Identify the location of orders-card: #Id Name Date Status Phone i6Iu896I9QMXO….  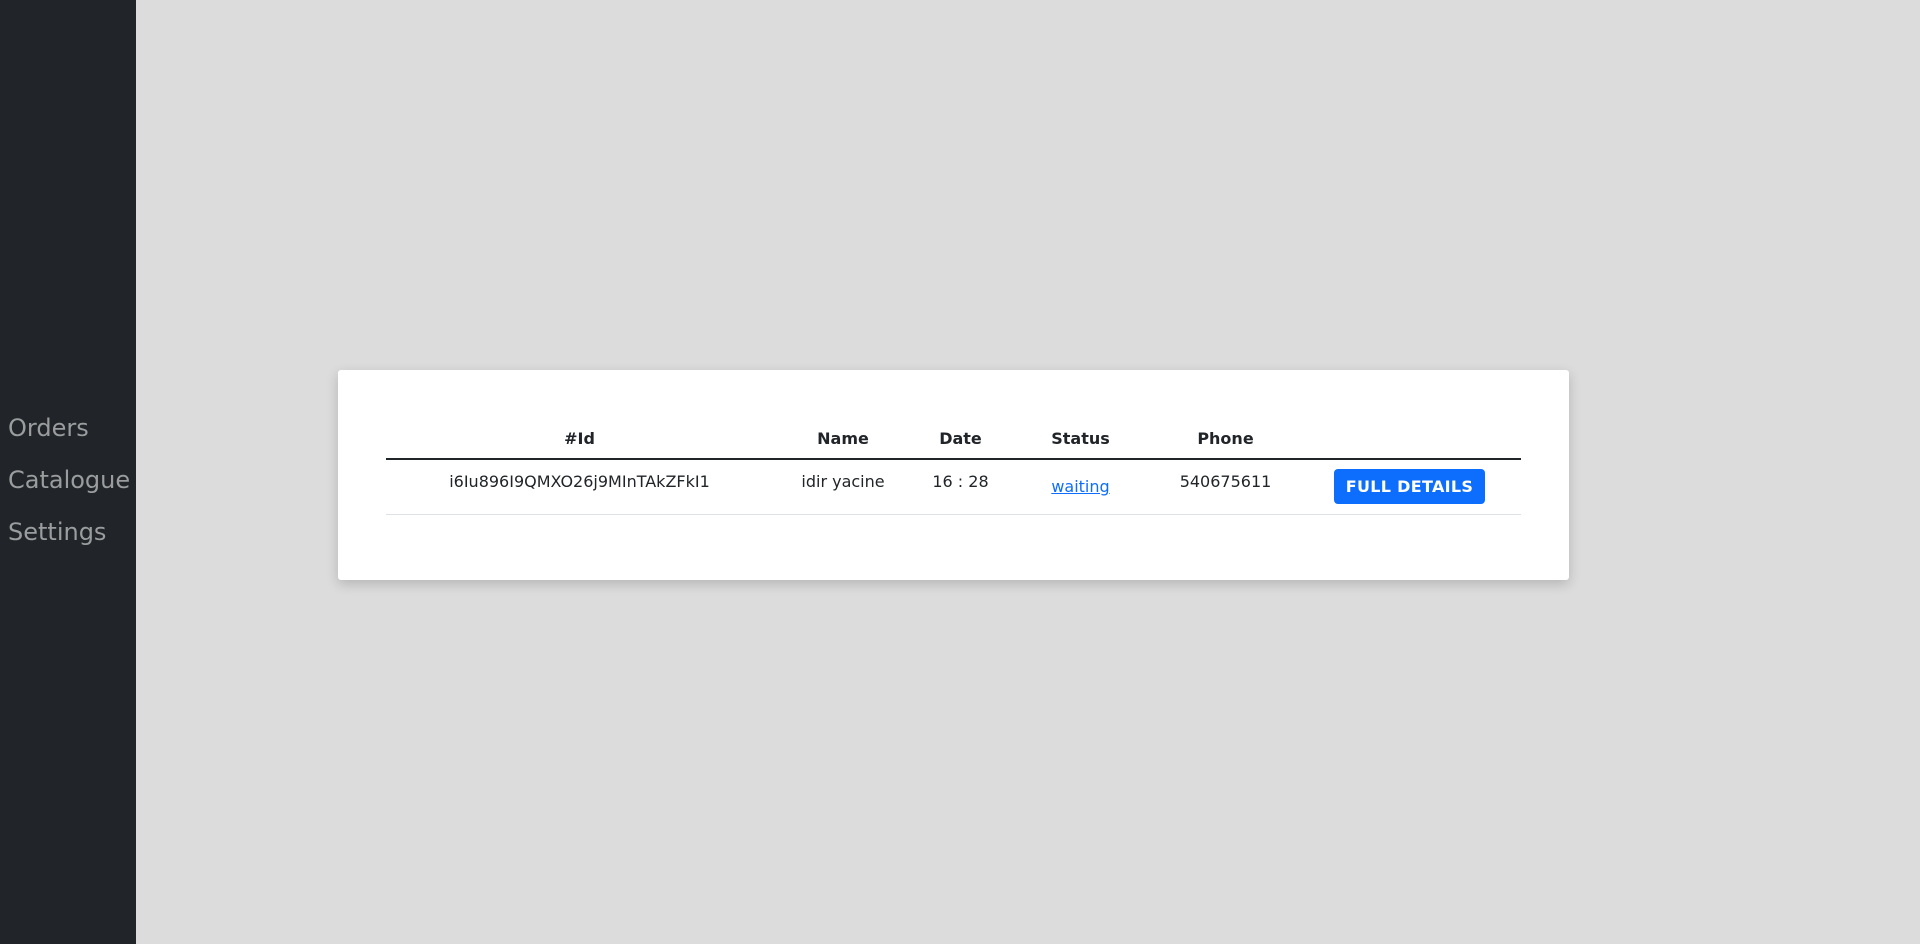
(953, 475).